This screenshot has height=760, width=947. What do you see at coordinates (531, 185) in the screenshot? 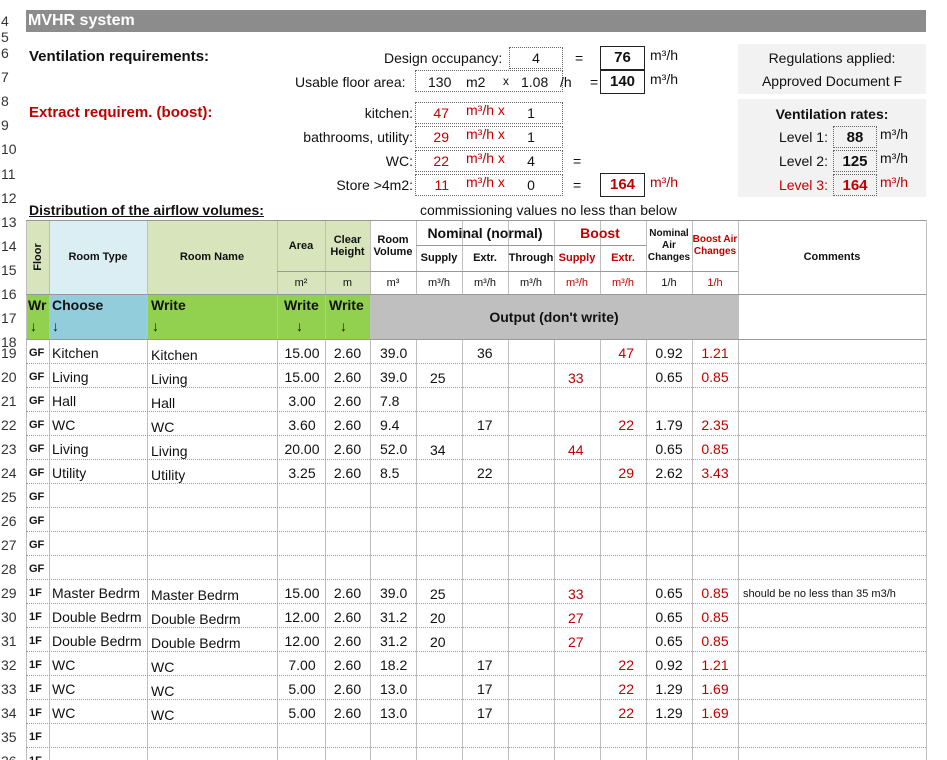
I see `extract-count-input: 0` at bounding box center [531, 185].